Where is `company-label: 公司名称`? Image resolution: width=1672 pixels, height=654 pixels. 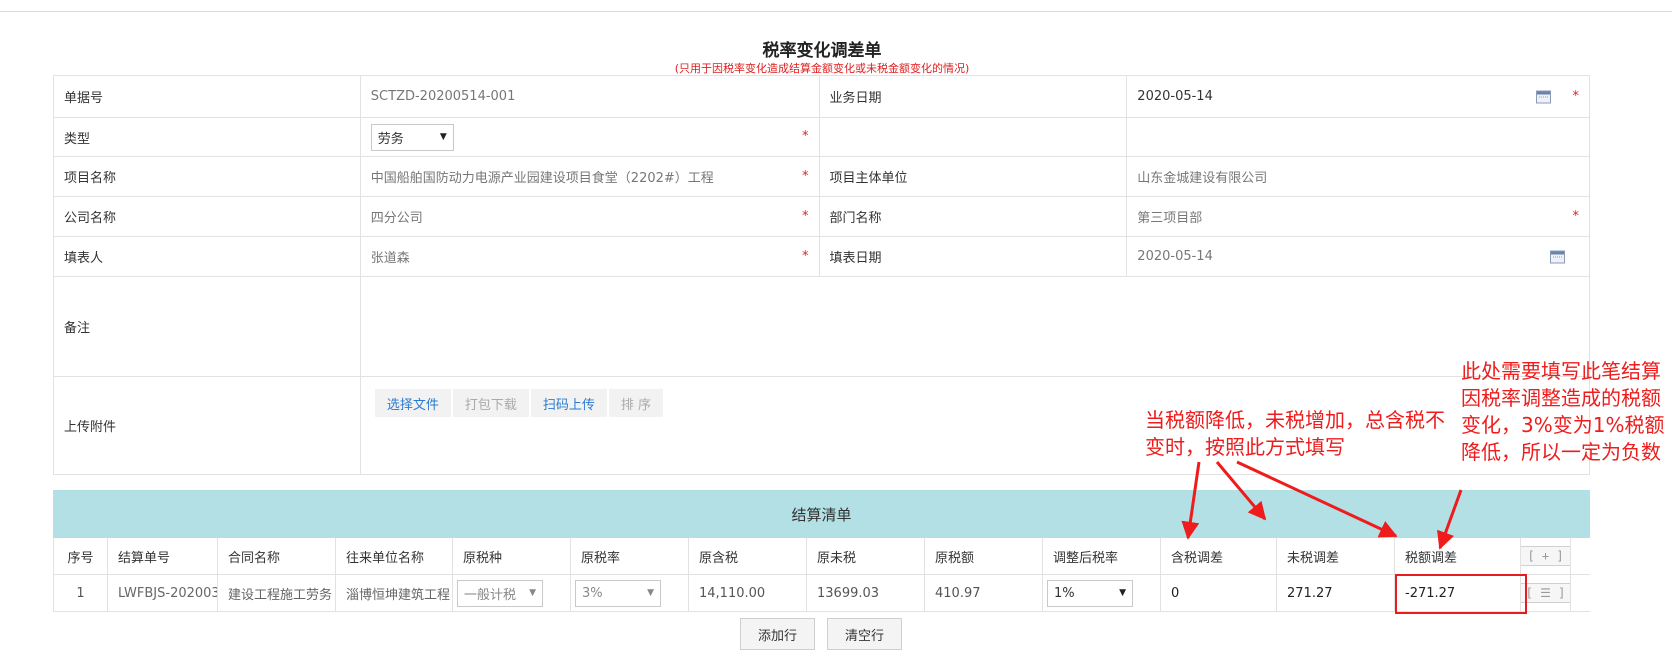 company-label: 公司名称 is located at coordinates (207, 216).